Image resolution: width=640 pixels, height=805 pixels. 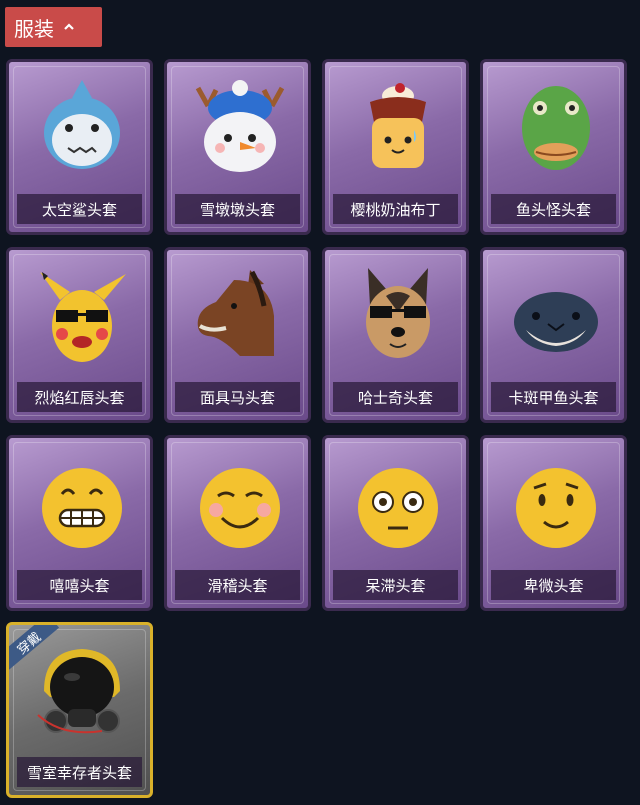 I want to click on item-card-equipped: 穿戴 雪室幸存者头套, so click(x=79, y=710).